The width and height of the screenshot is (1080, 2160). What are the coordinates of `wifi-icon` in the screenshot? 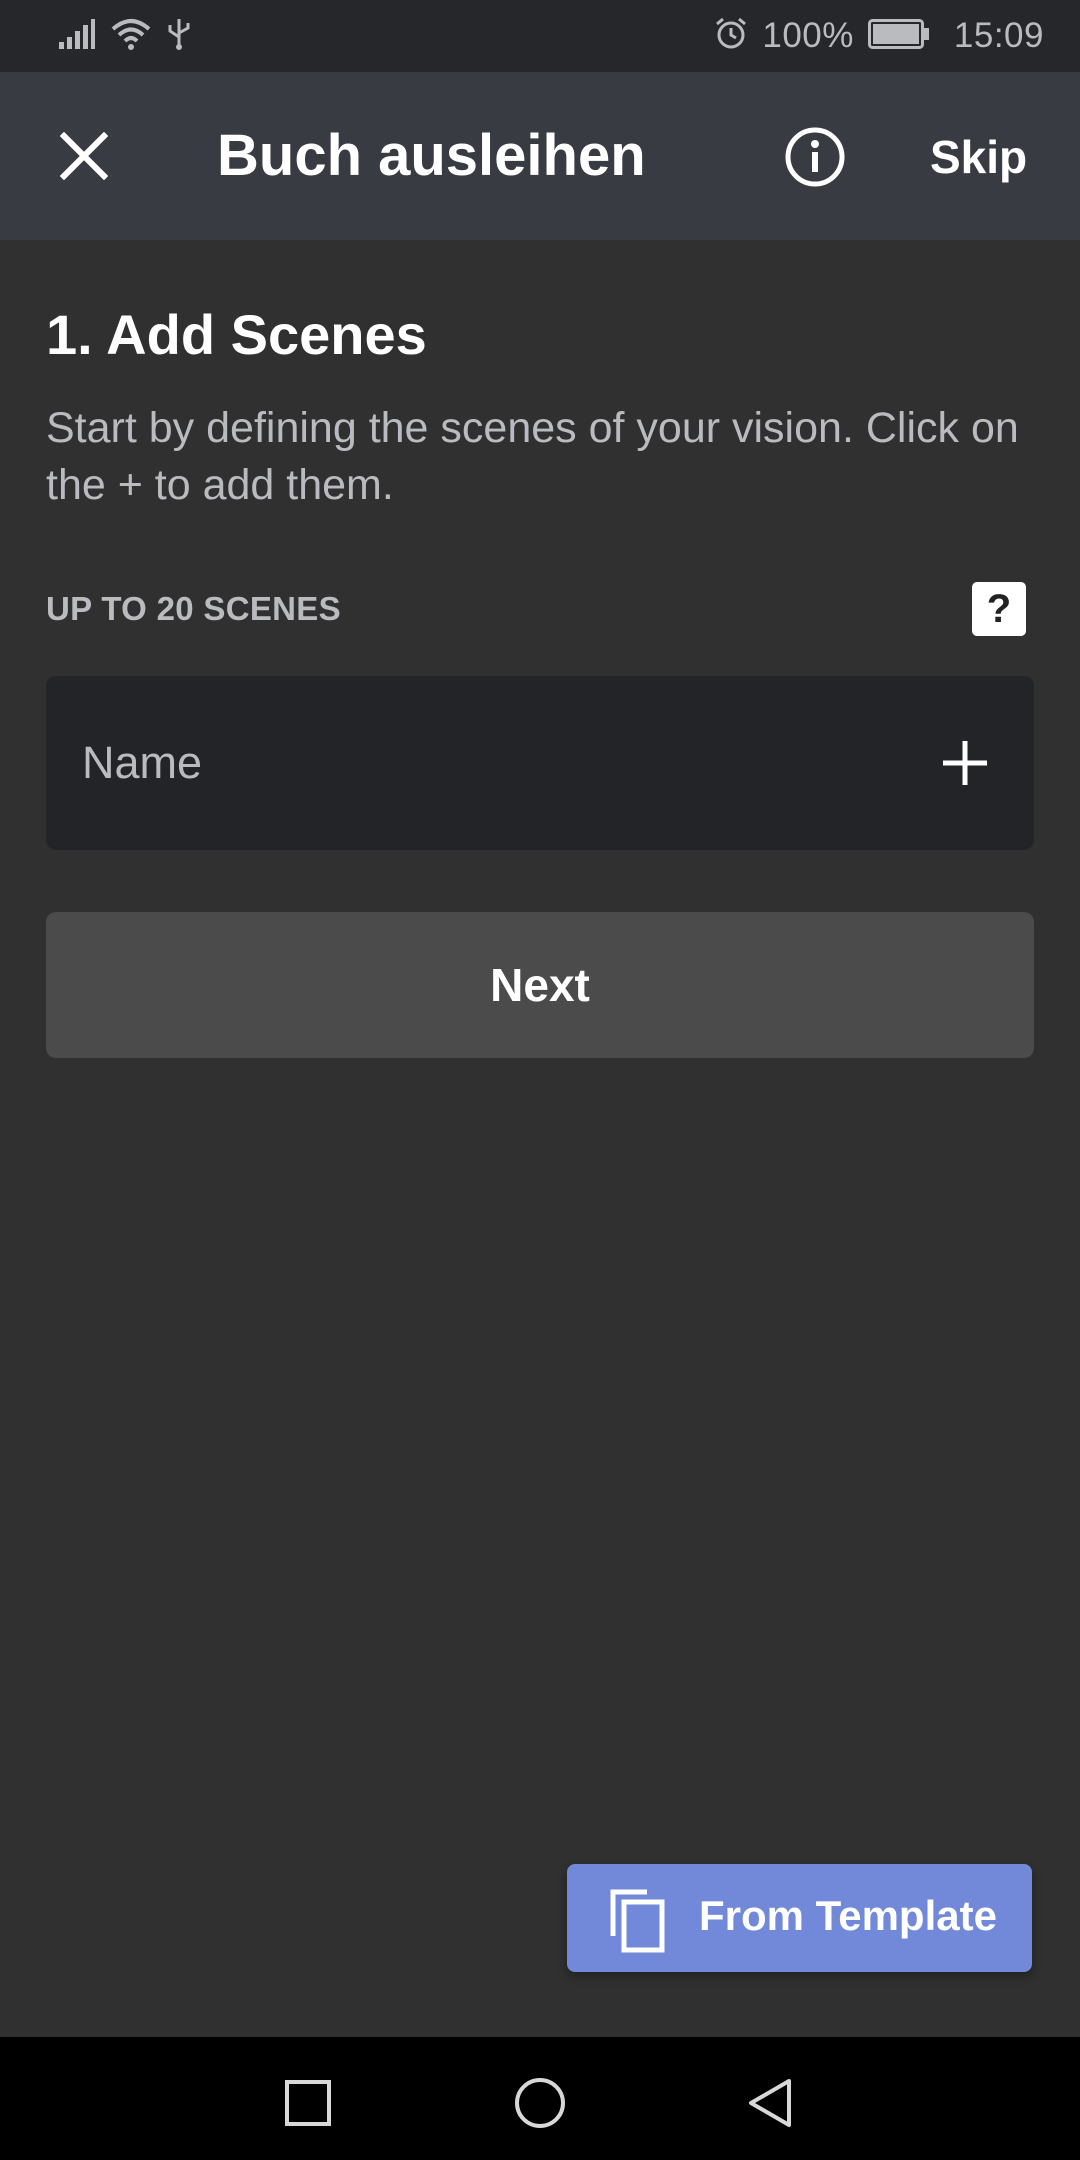 It's located at (131, 36).